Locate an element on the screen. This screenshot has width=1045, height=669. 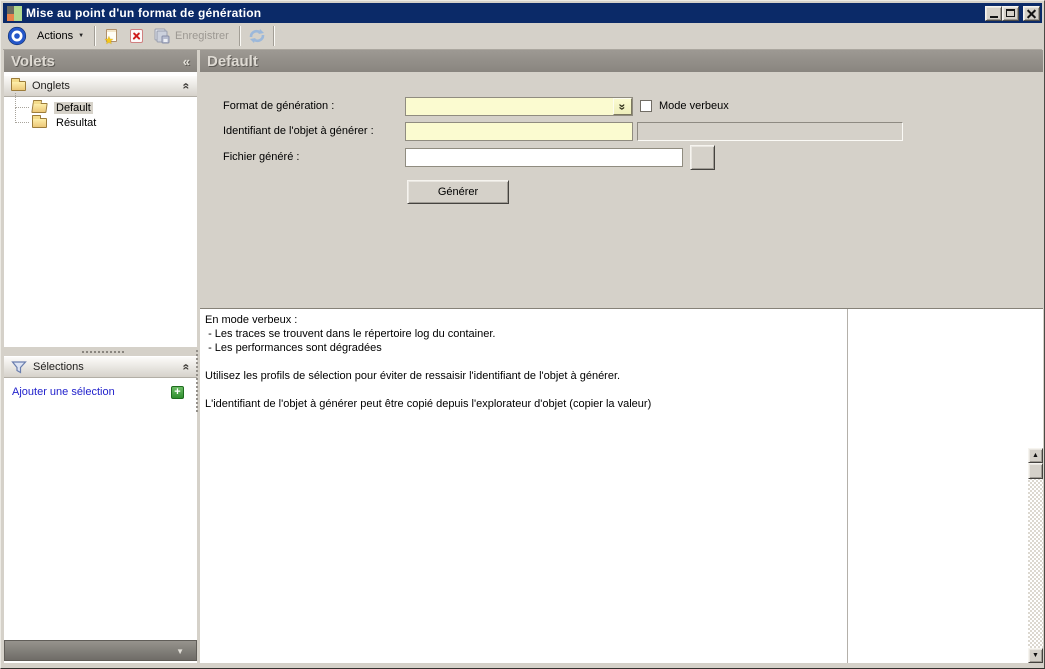
save-icon is located at coordinates (162, 36).